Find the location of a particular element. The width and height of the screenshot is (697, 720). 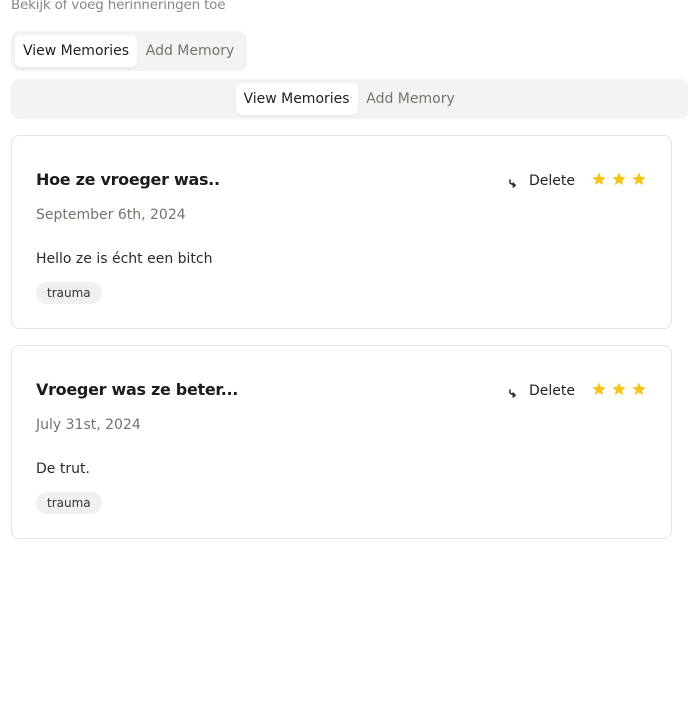

tab-view-memories-main: View Memories is located at coordinates (296, 99).